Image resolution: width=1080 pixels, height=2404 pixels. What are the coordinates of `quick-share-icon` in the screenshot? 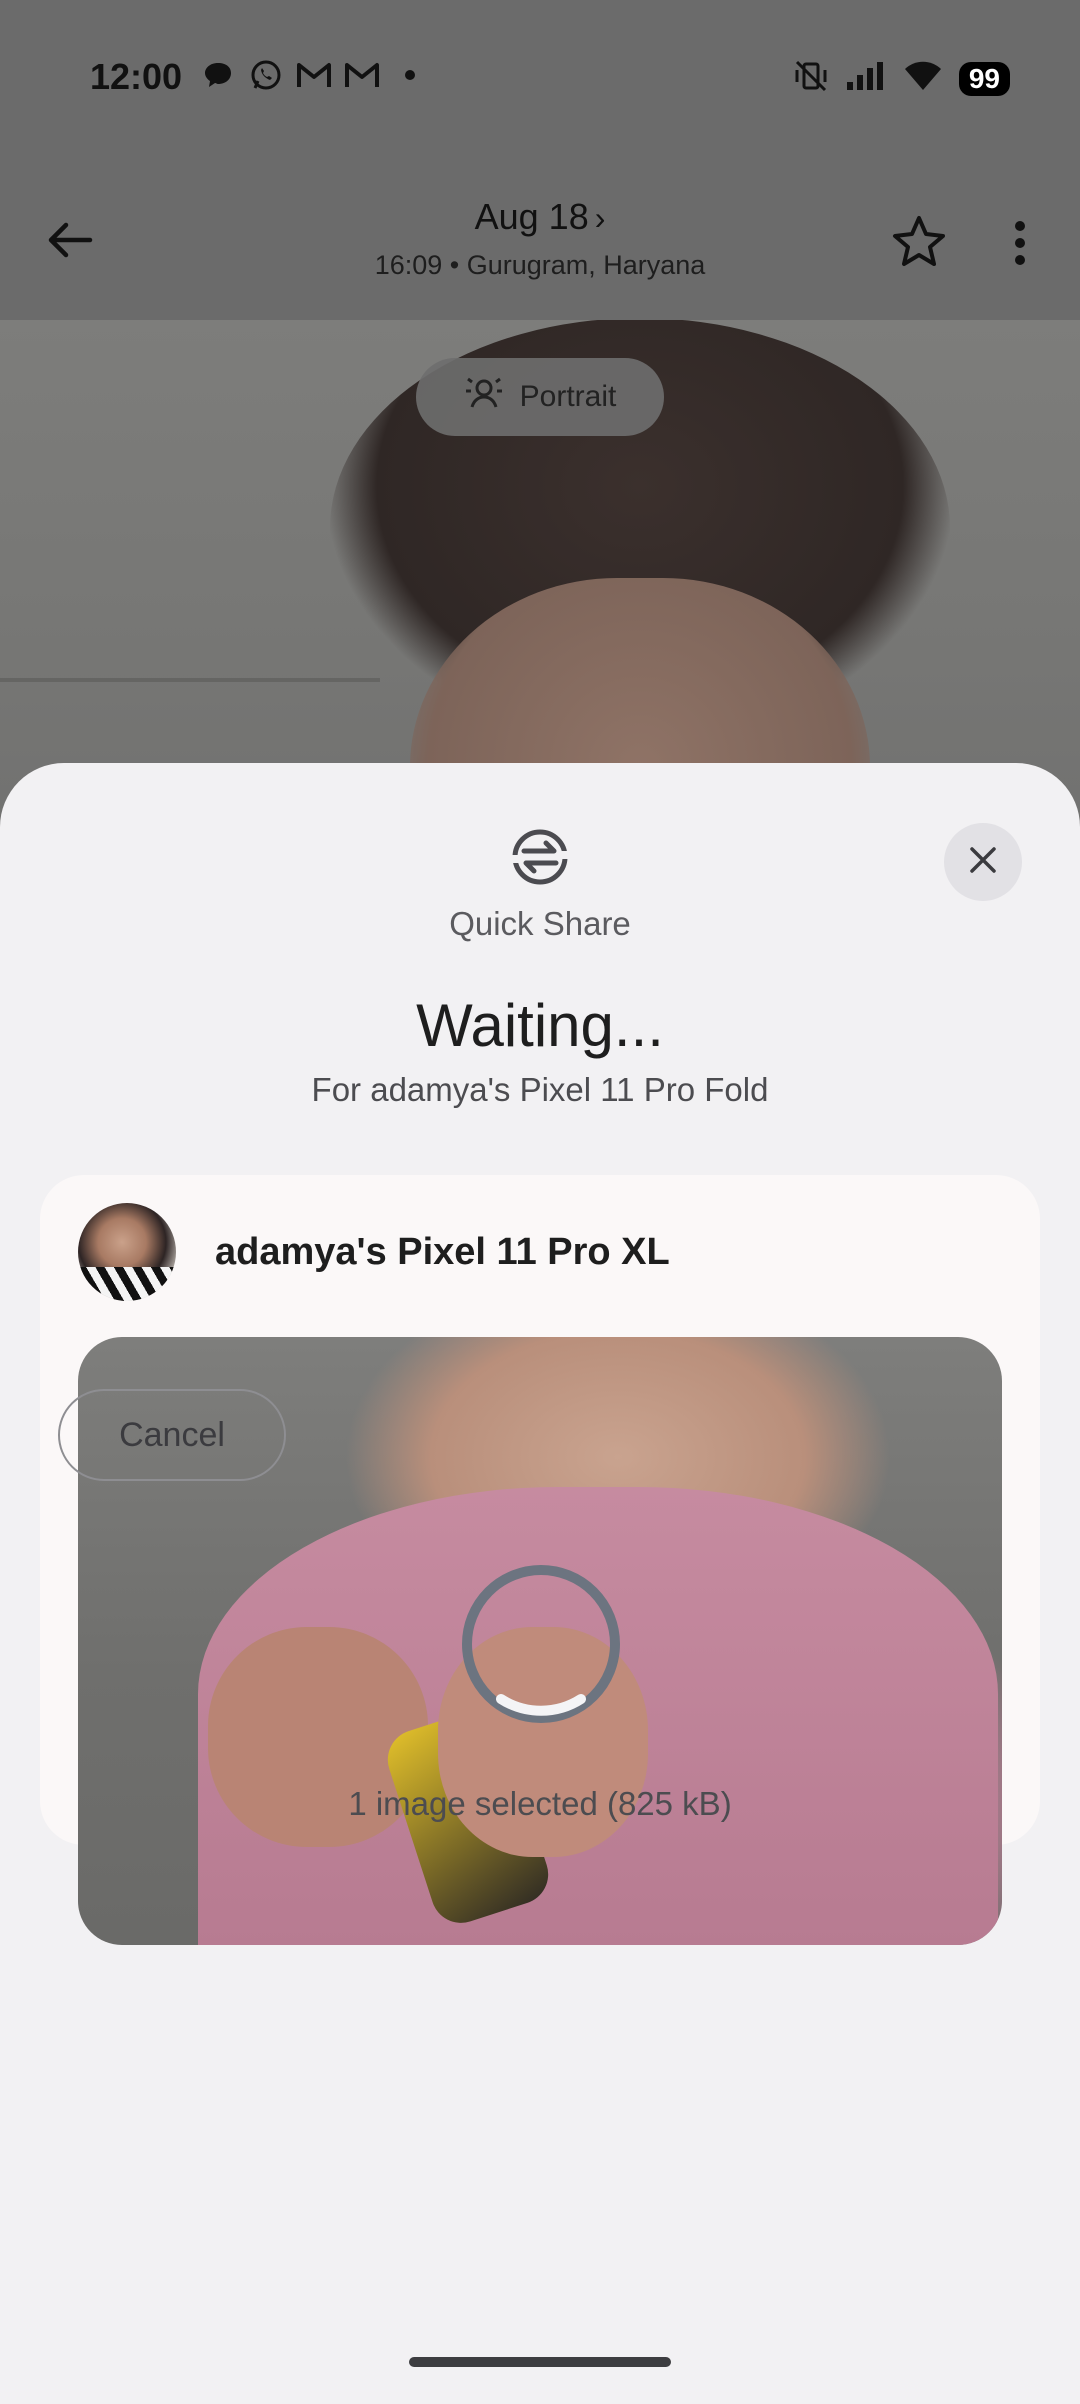 It's located at (540, 857).